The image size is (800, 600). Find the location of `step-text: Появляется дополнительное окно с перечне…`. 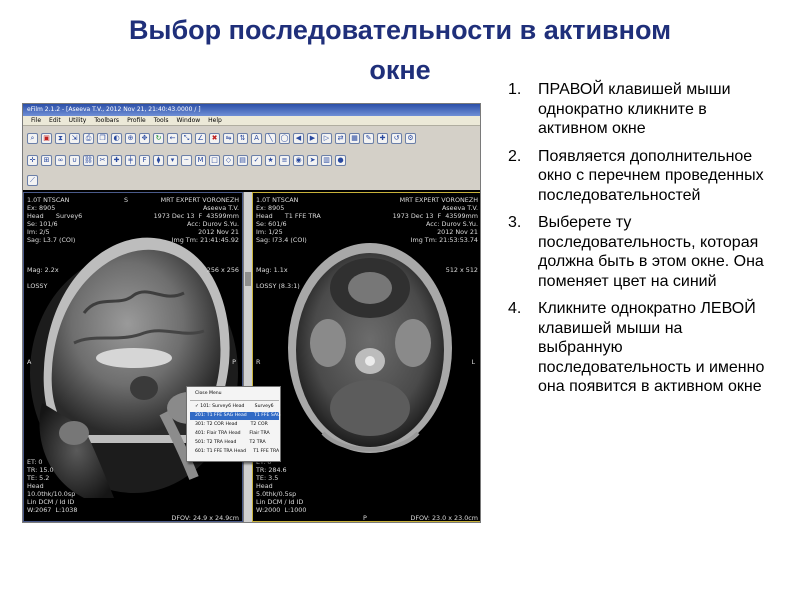

step-text: Появляется дополнительное окно с перечне… is located at coordinates (651, 175).